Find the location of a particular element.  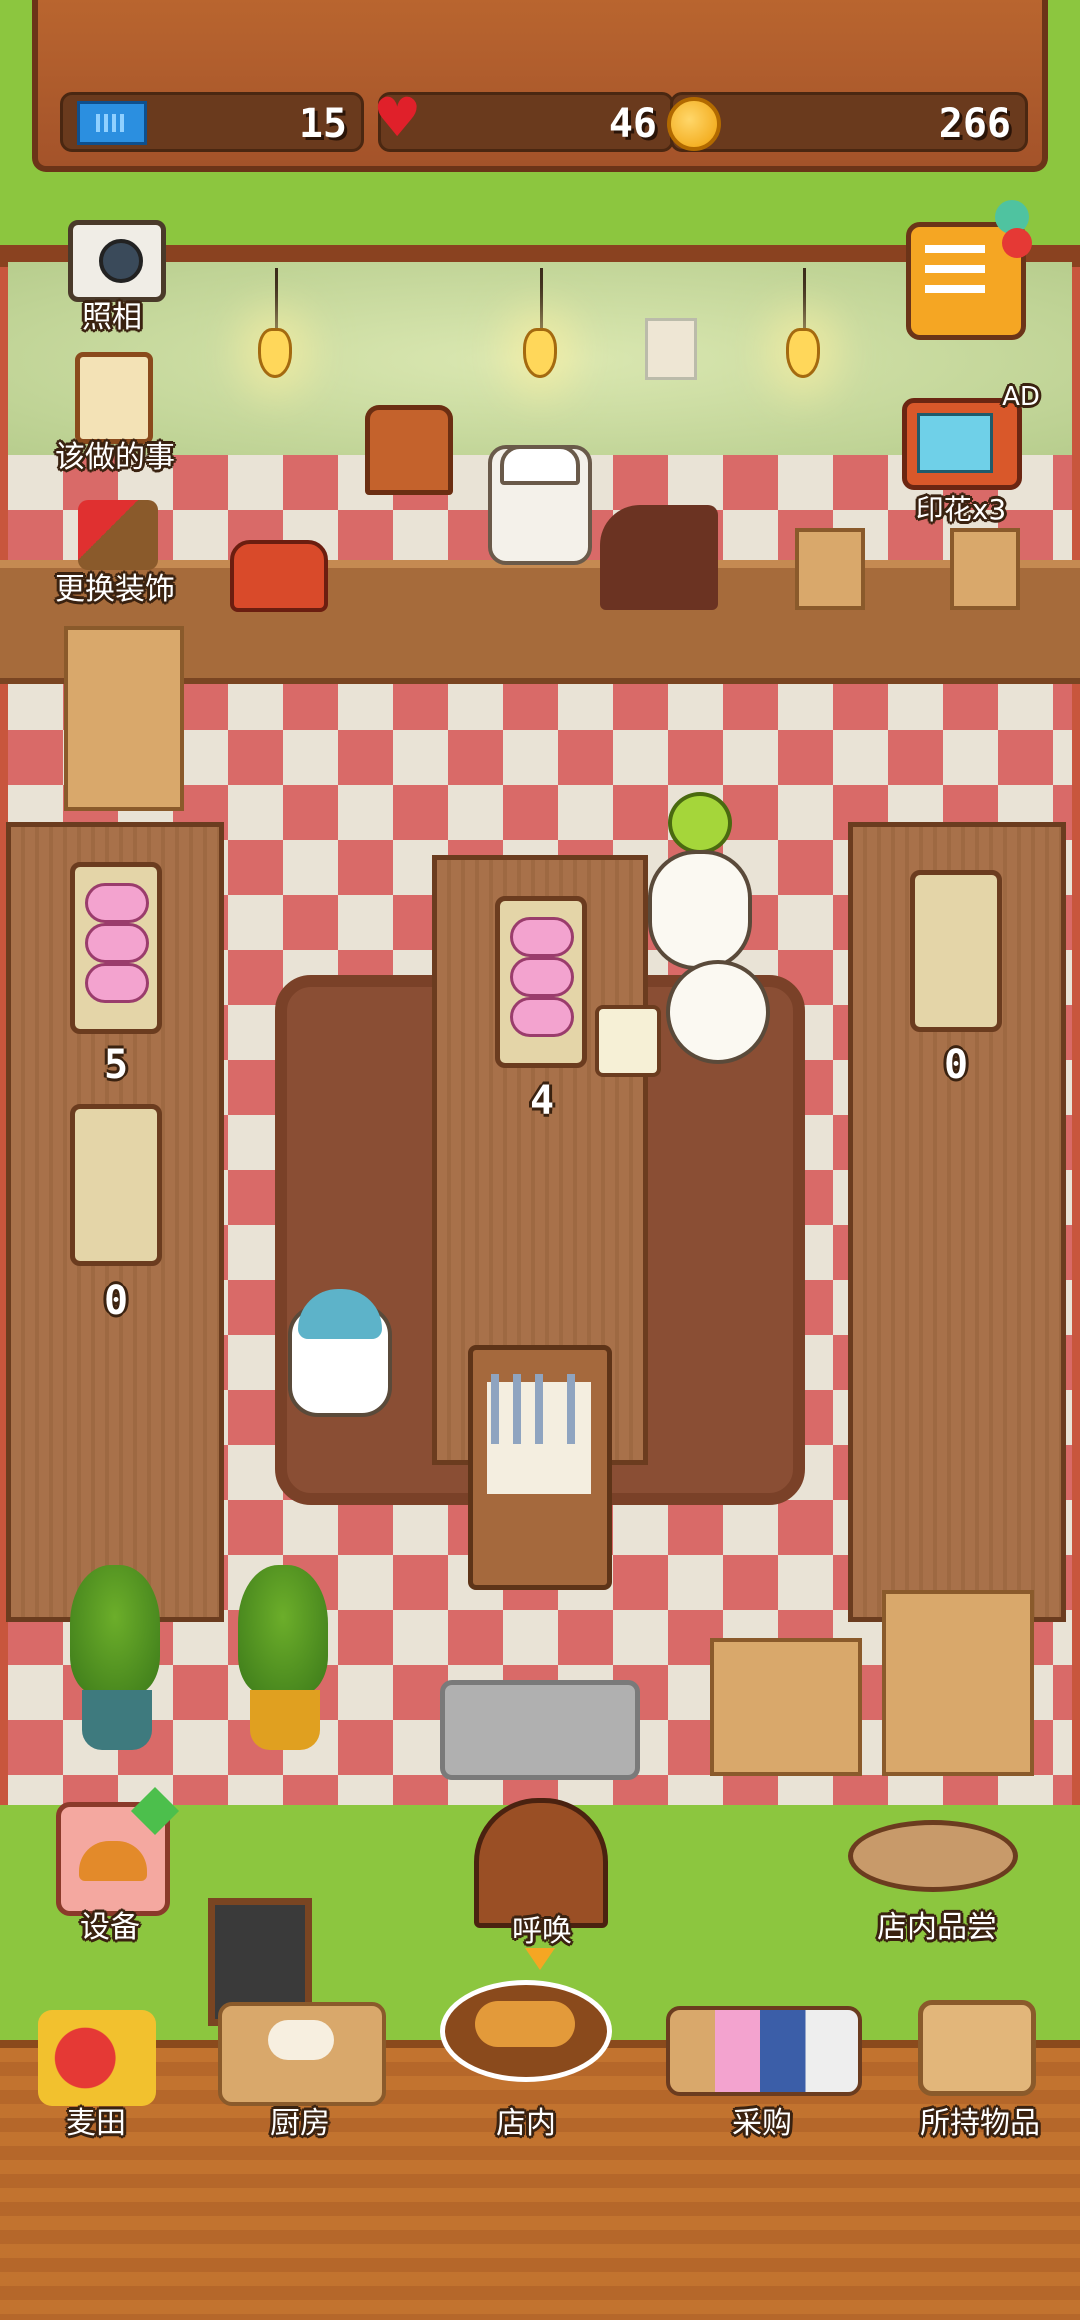

tasting-label: 店内品尝 is located at coordinates (937, 1924).